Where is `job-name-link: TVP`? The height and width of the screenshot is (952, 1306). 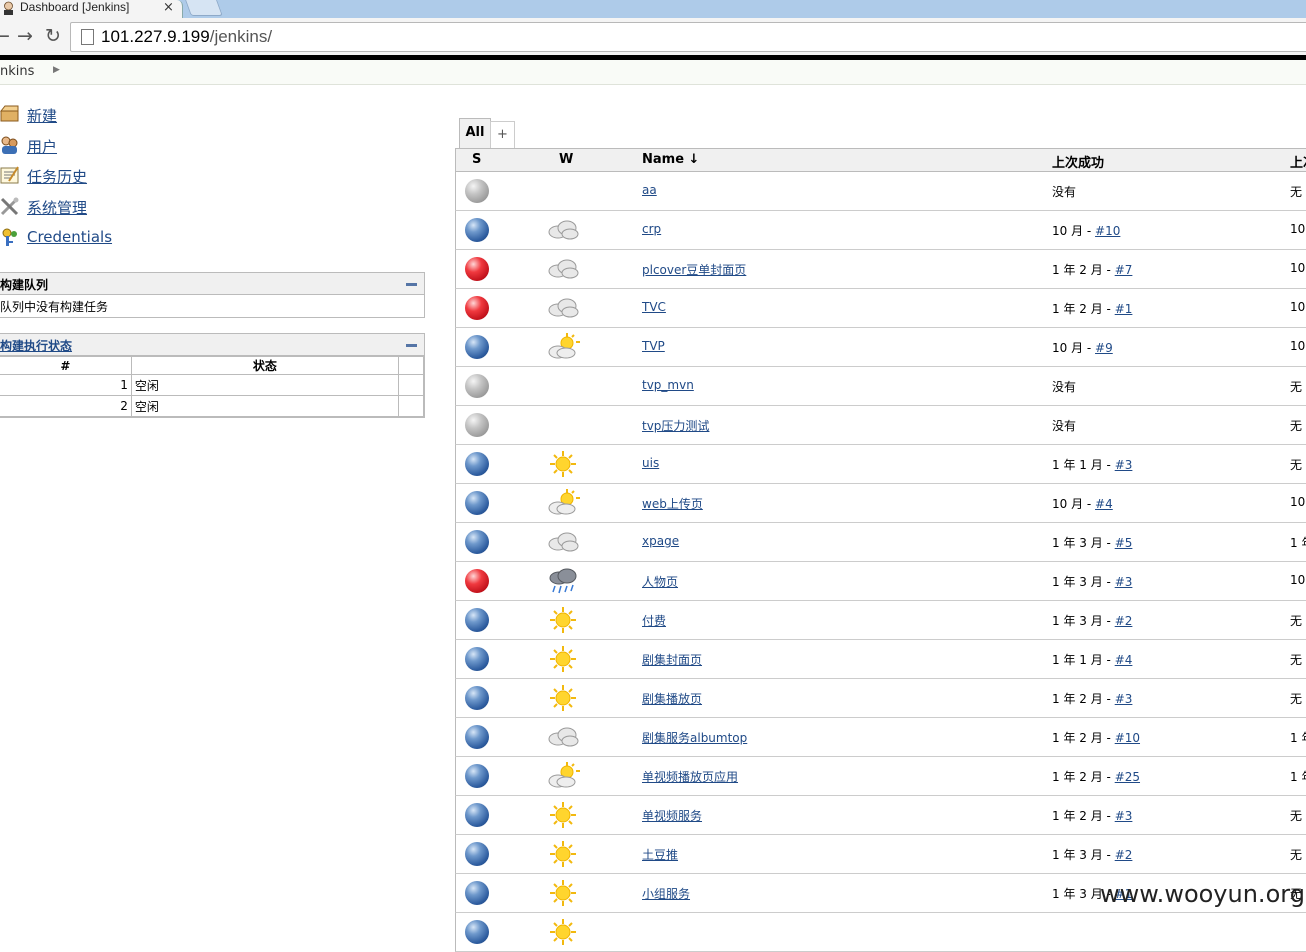 job-name-link: TVP is located at coordinates (653, 346).